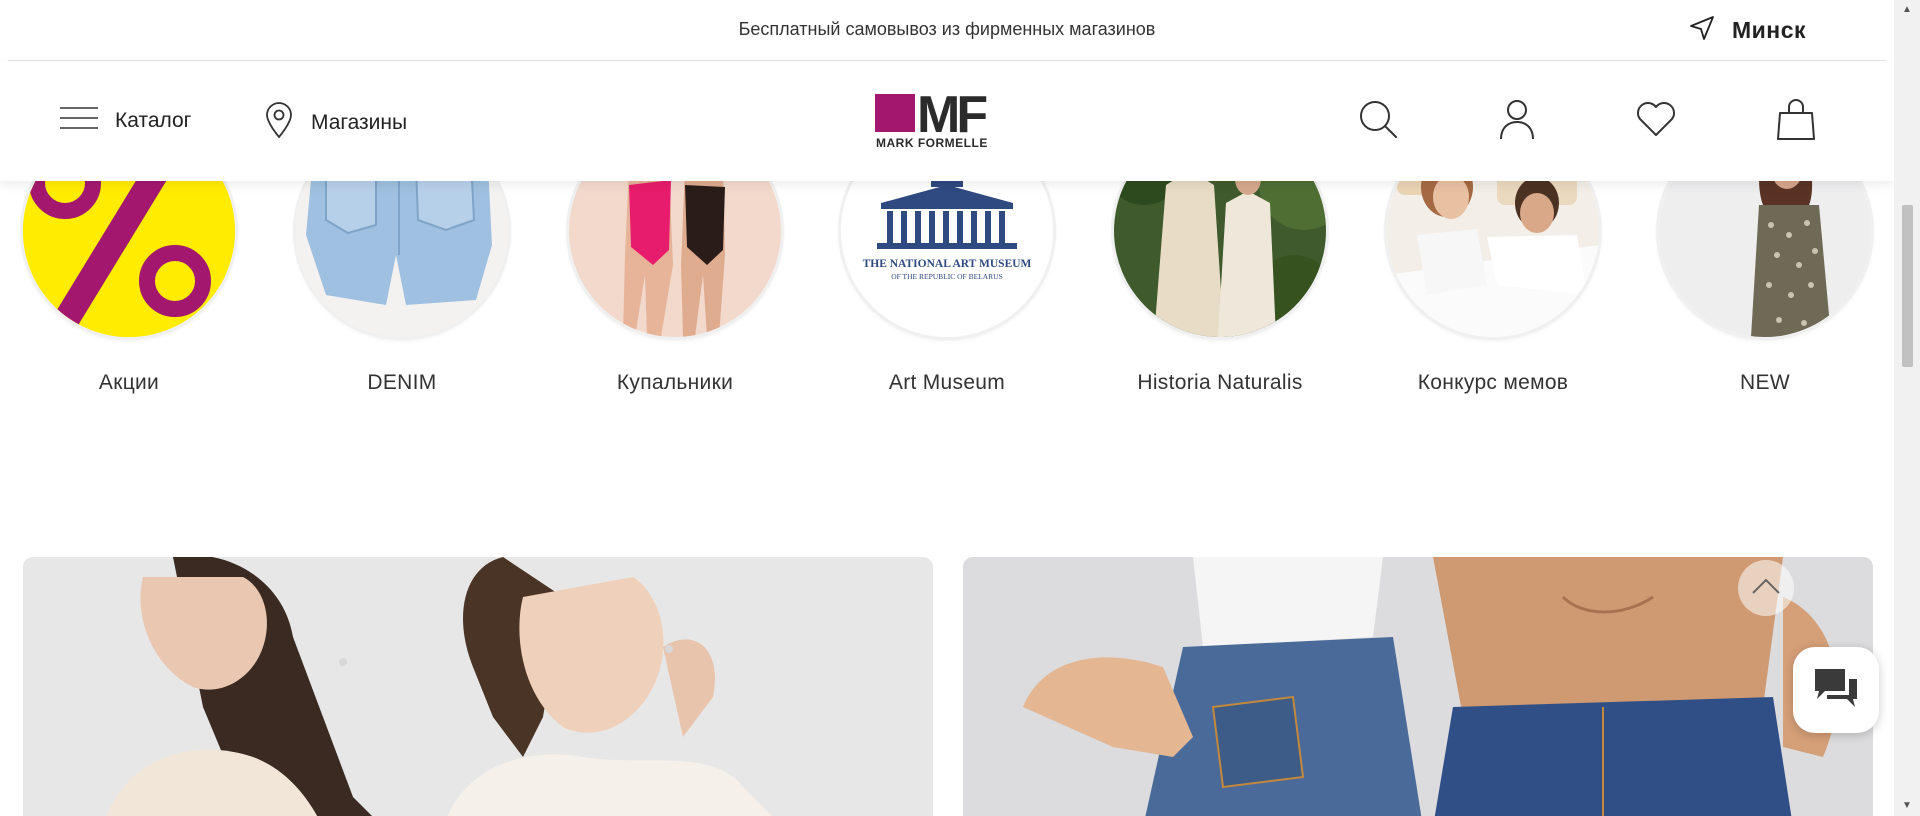 The width and height of the screenshot is (1920, 816). I want to click on category-item-swimwear: Купальники, so click(675, 260).